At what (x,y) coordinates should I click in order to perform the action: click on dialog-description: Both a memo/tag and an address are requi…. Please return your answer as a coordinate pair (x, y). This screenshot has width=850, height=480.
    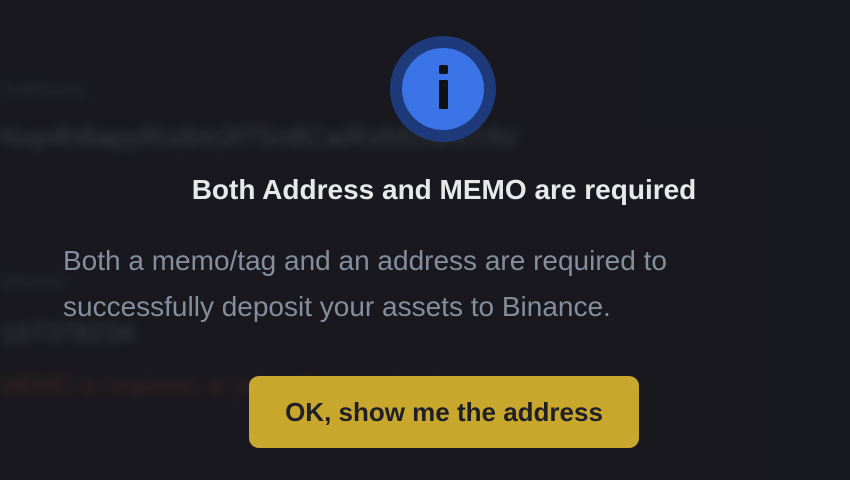
    Looking at the image, I should click on (365, 283).